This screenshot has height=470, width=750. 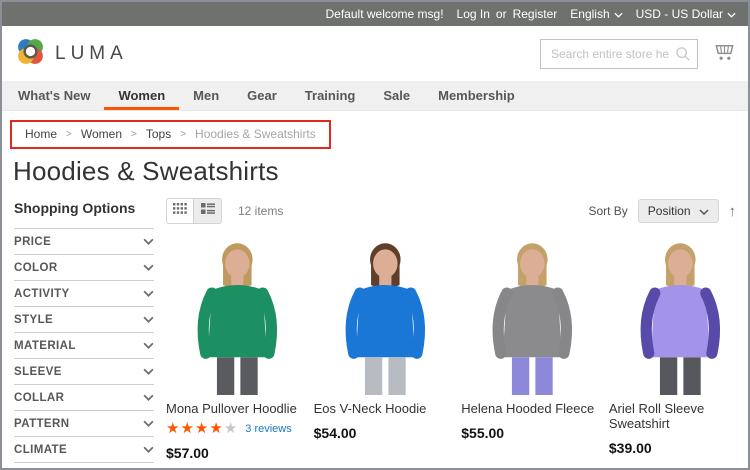 I want to click on filter-activity: ACTIVITY, so click(x=84, y=294).